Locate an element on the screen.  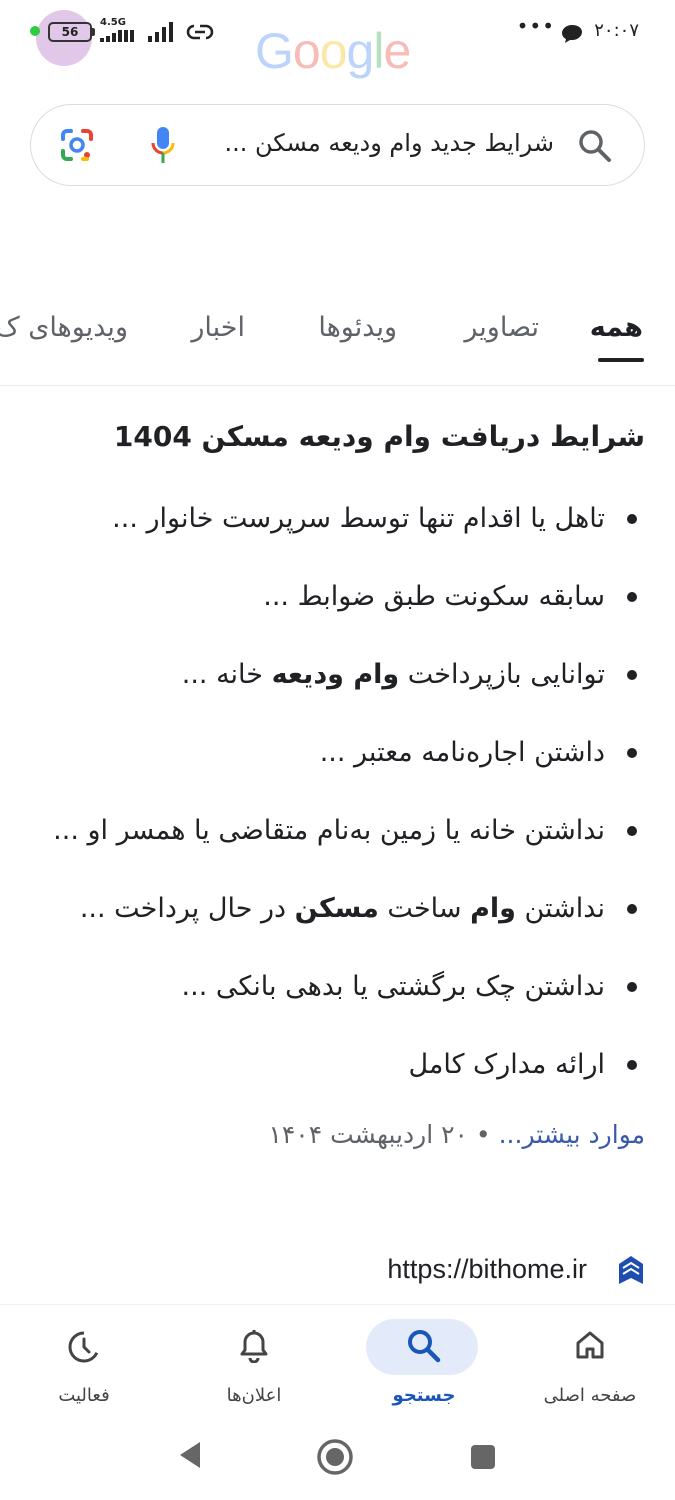
google-lens-icon is located at coordinates (77, 145).